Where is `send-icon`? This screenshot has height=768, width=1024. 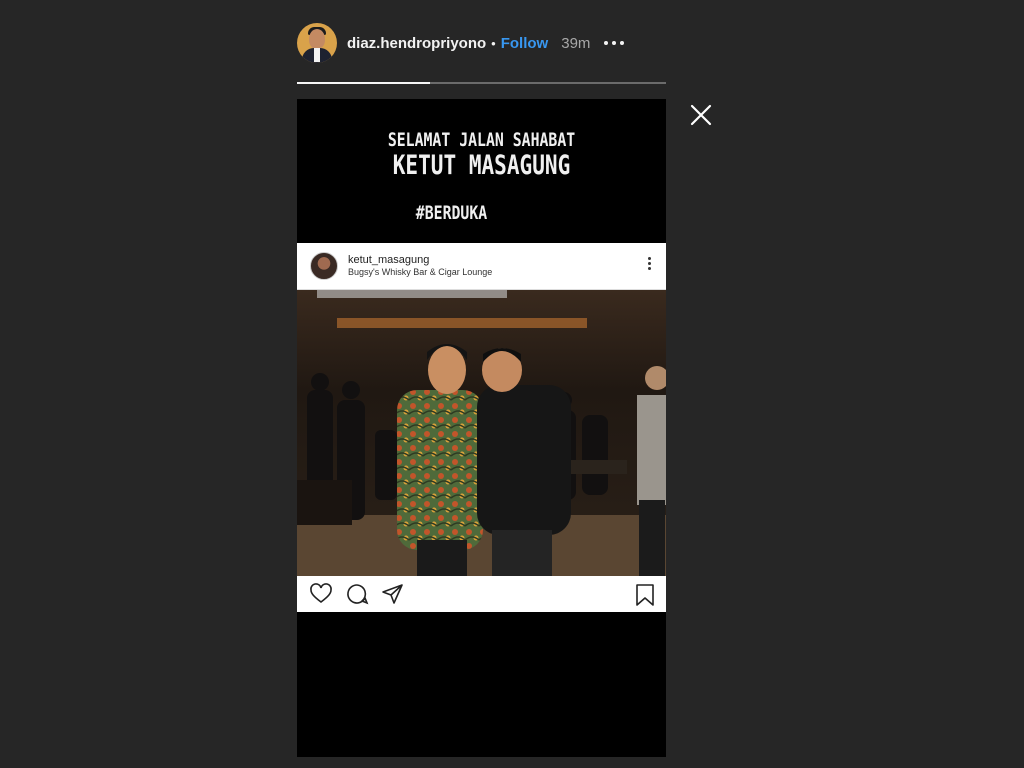 send-icon is located at coordinates (393, 594).